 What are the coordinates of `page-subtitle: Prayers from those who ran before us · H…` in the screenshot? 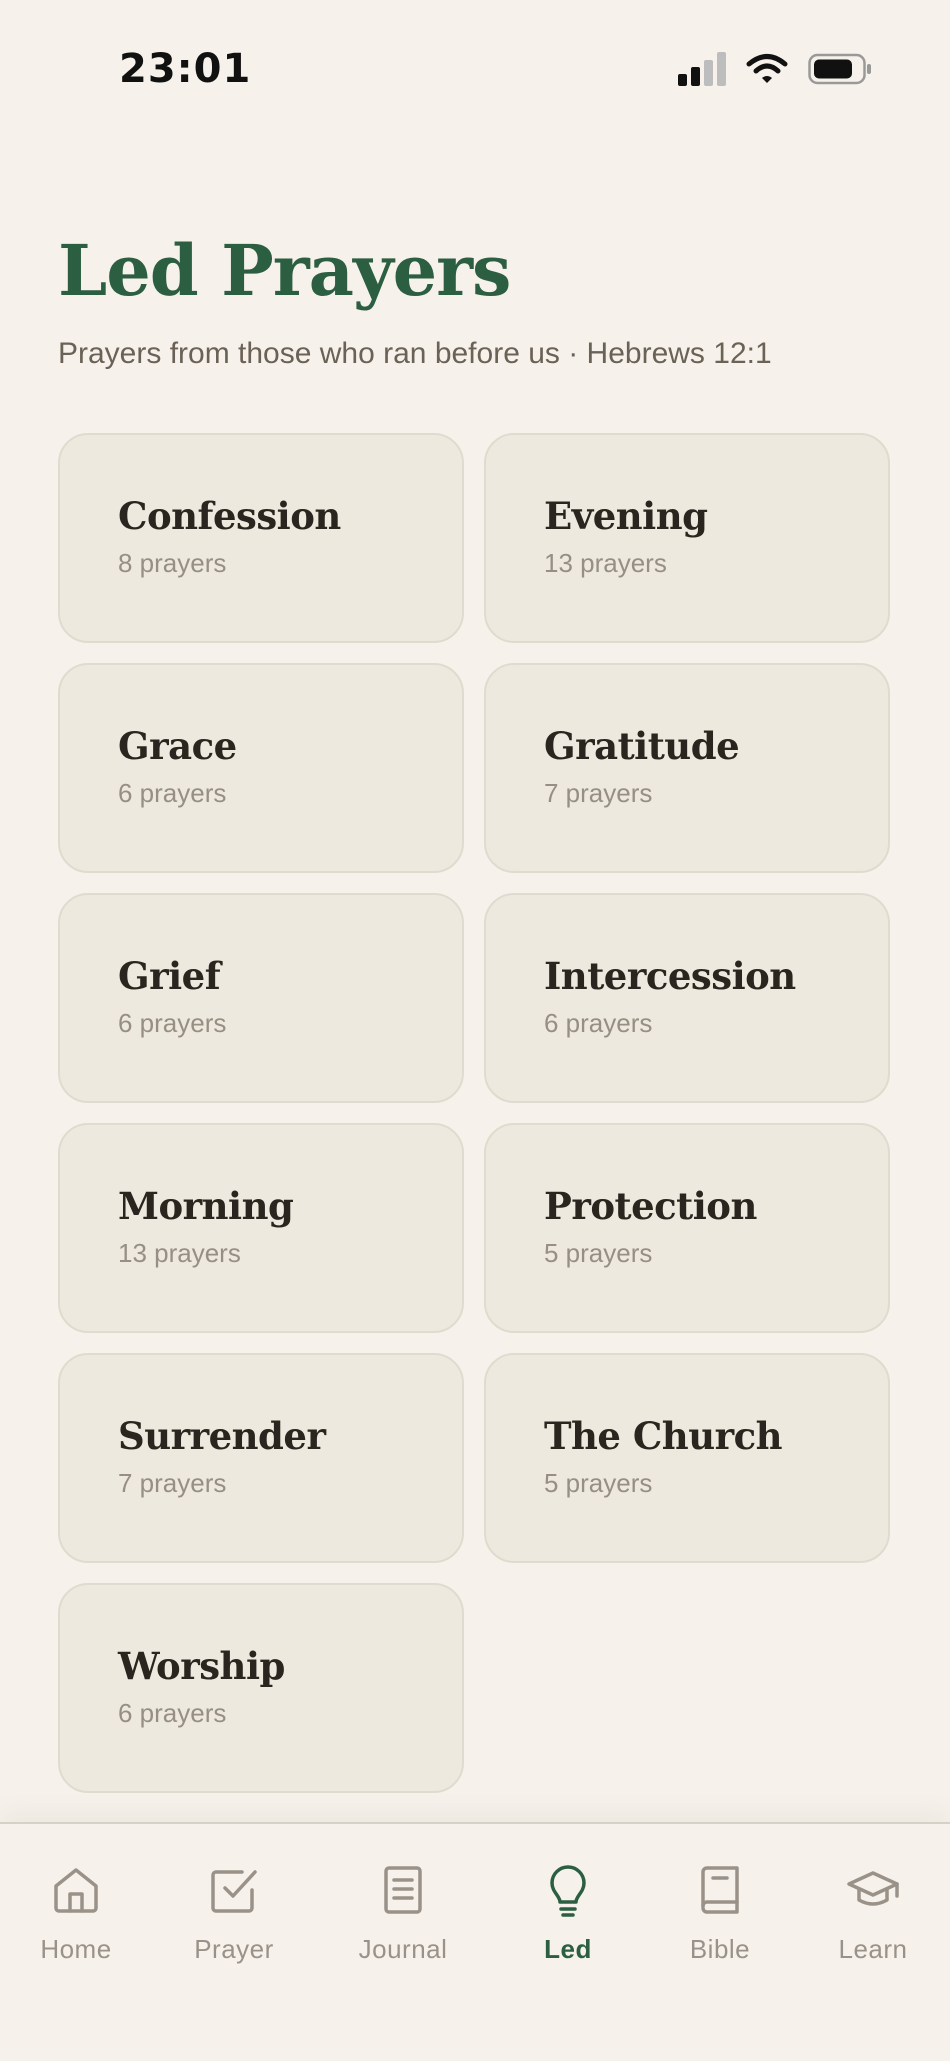 It's located at (415, 353).